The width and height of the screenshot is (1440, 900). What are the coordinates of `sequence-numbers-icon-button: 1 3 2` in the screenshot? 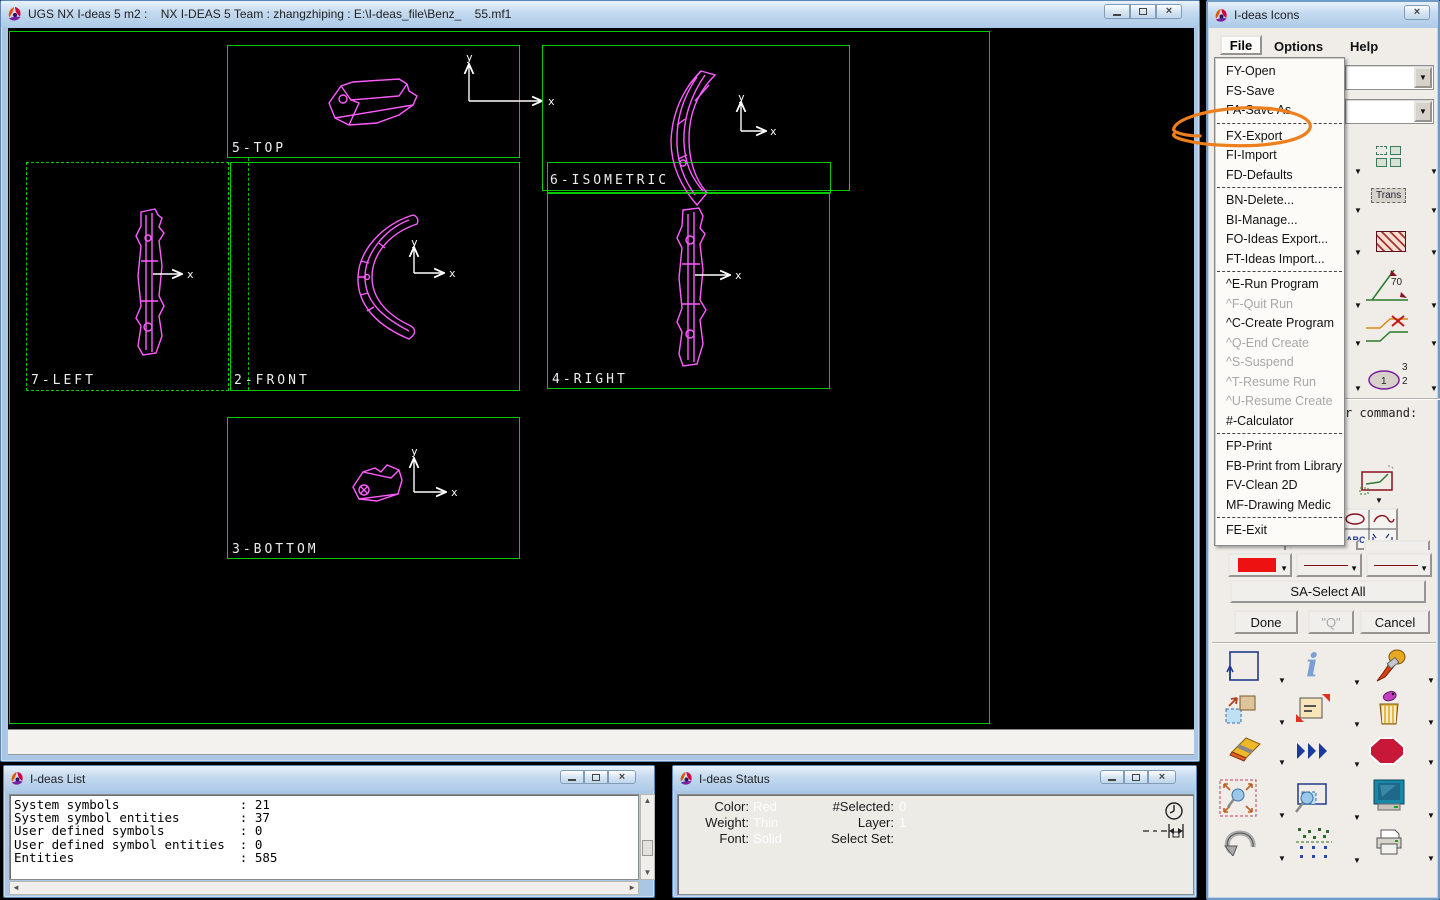 It's located at (1389, 376).